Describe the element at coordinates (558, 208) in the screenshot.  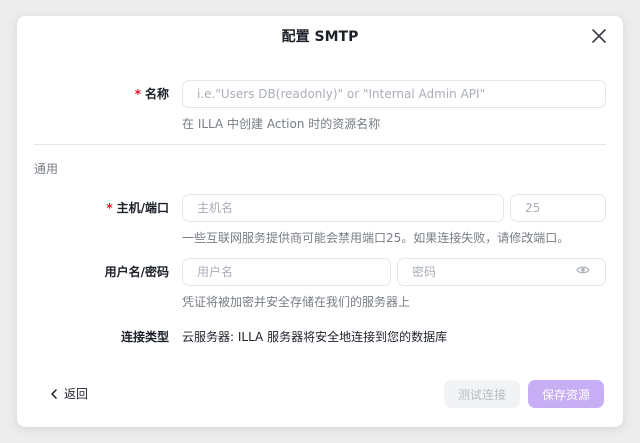
I see `port-input` at that location.